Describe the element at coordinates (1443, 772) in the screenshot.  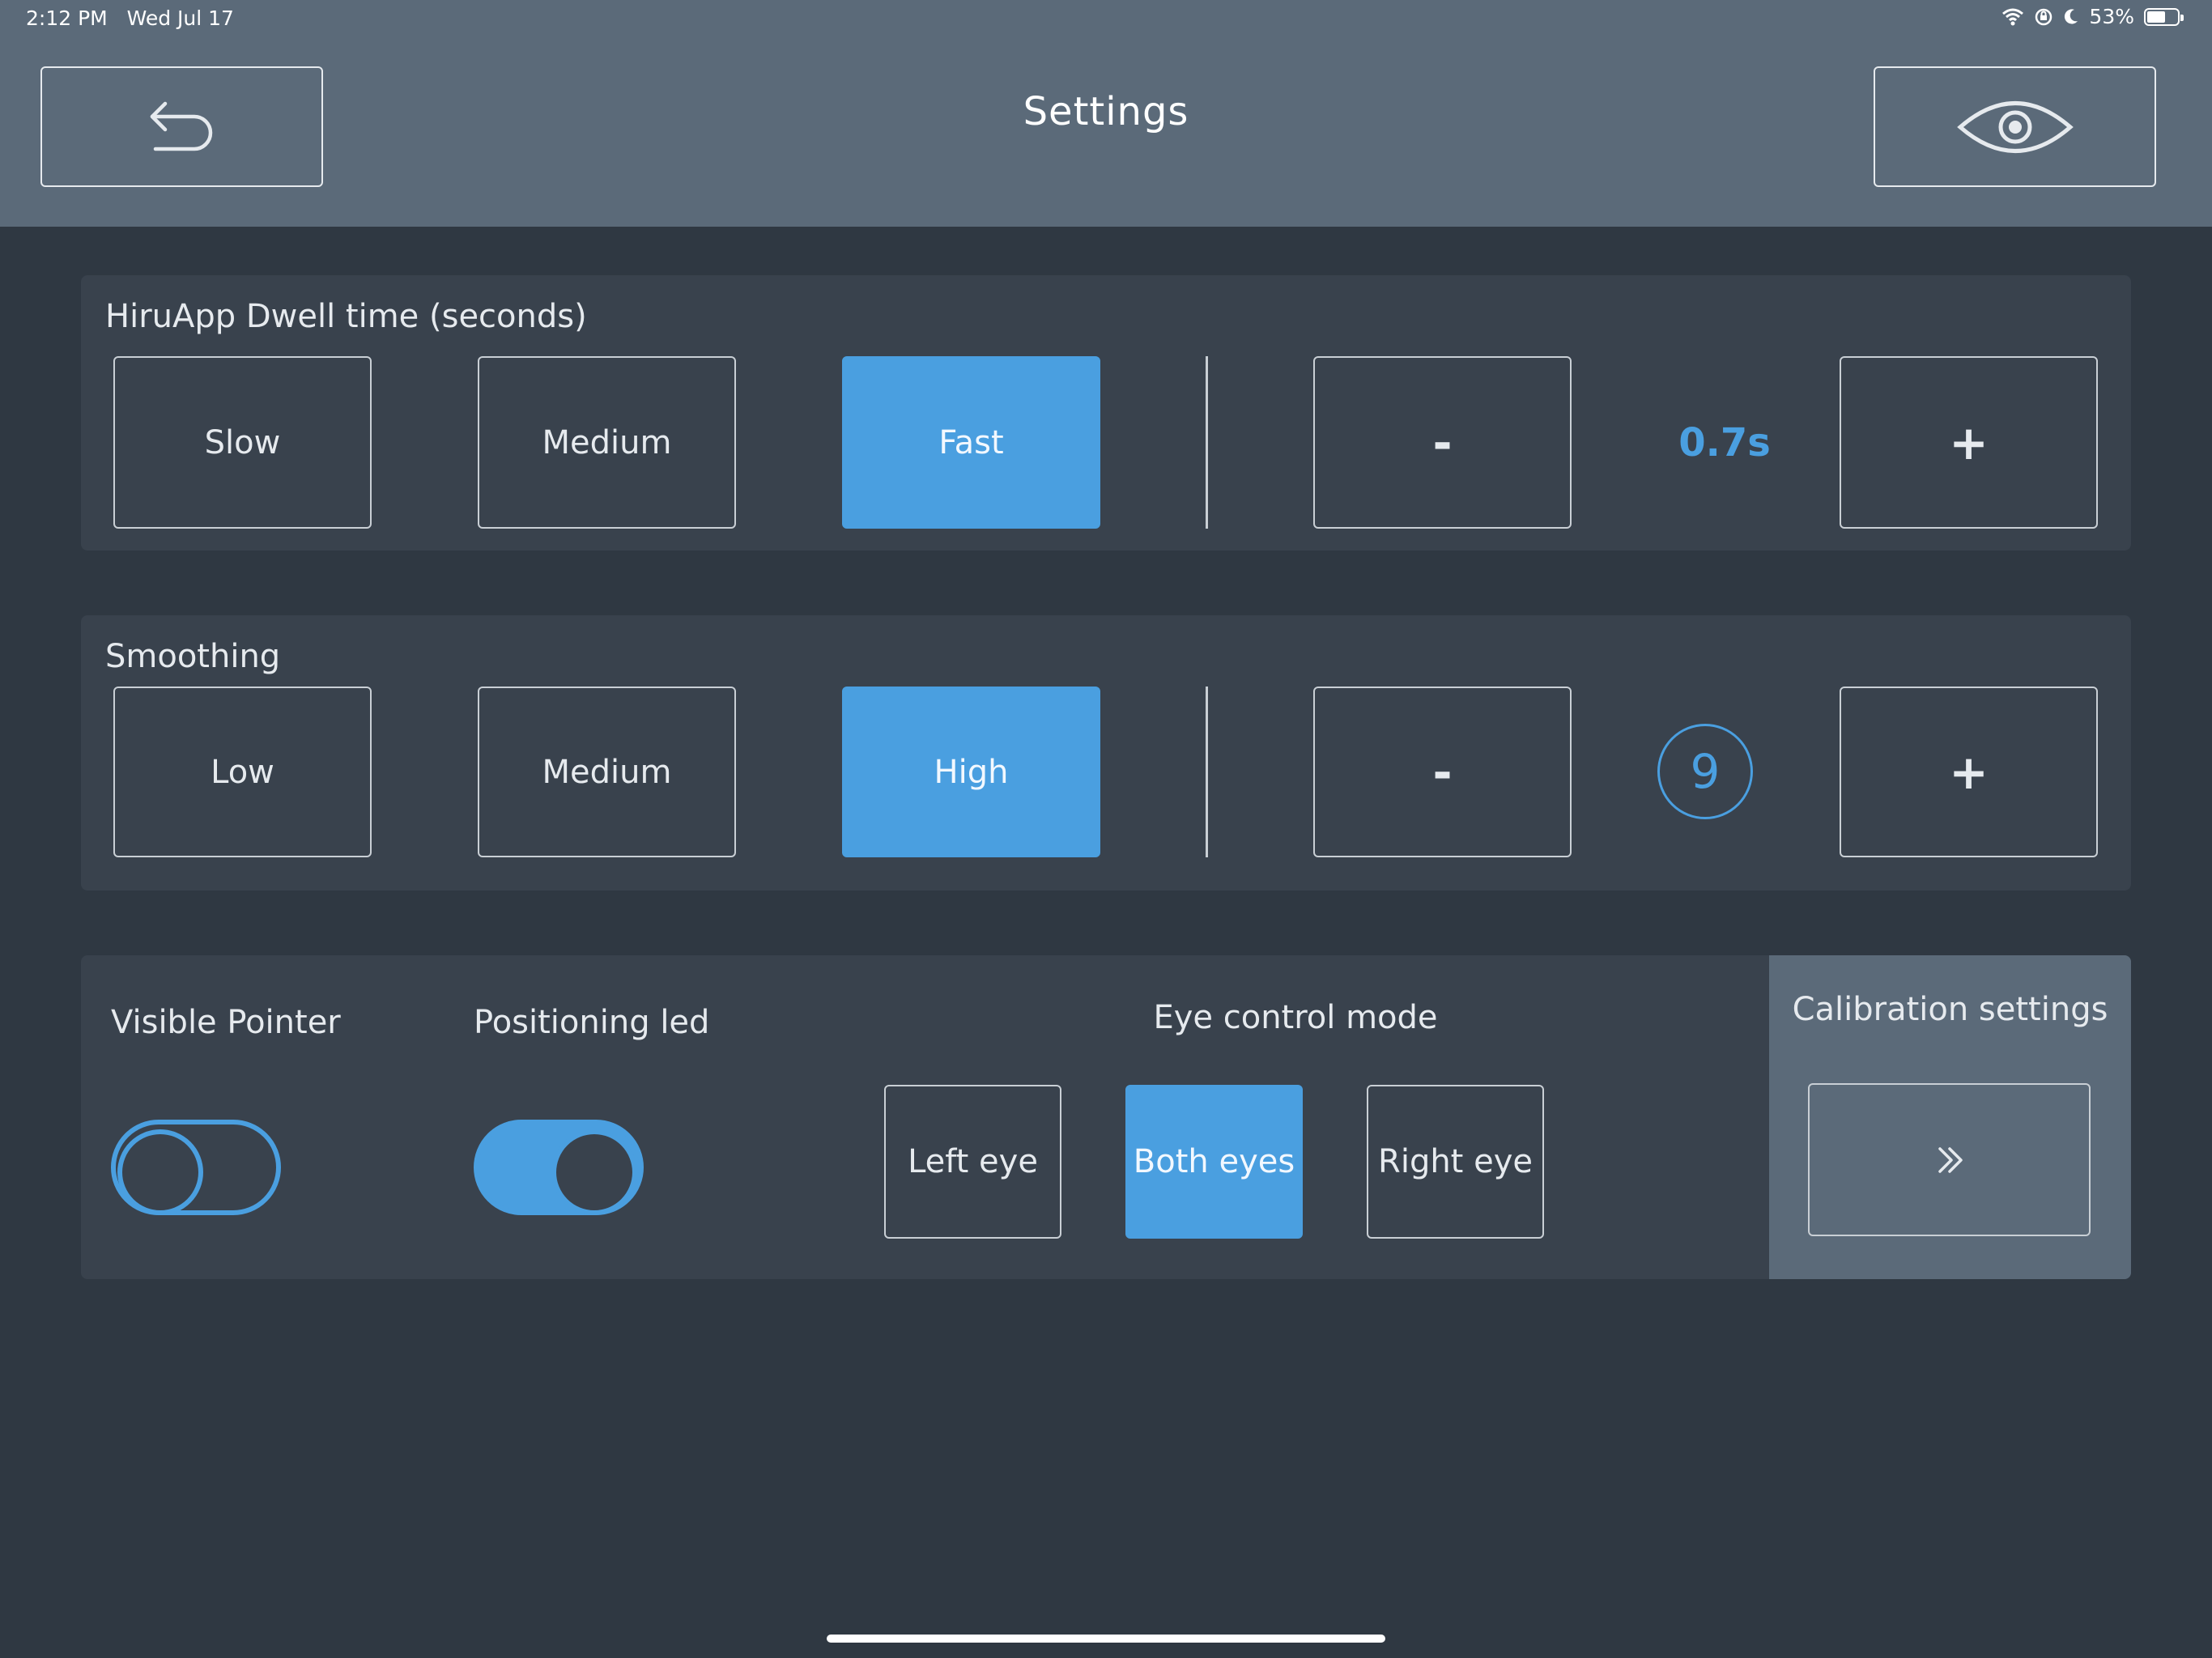
I see `smoothing-decrement-button: -` at that location.